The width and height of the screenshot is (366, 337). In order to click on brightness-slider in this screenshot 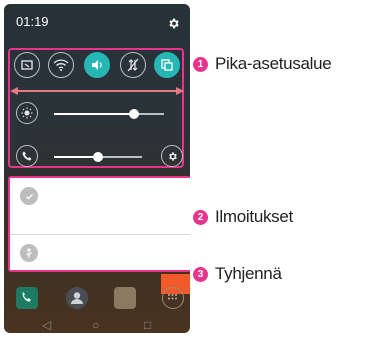, I will do `click(109, 114)`.